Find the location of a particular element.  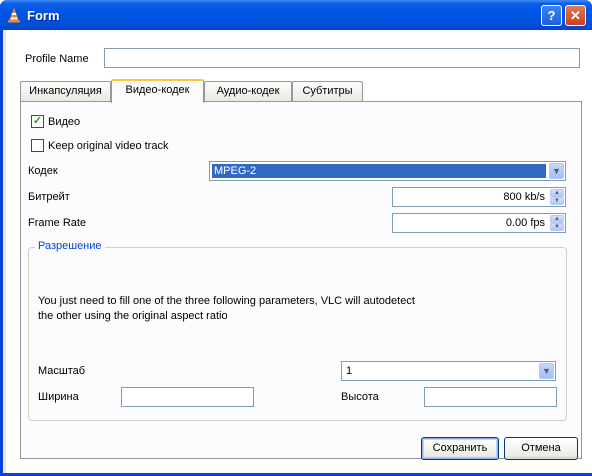

tab-audio-codec: Аудио-кодек is located at coordinates (248, 91).